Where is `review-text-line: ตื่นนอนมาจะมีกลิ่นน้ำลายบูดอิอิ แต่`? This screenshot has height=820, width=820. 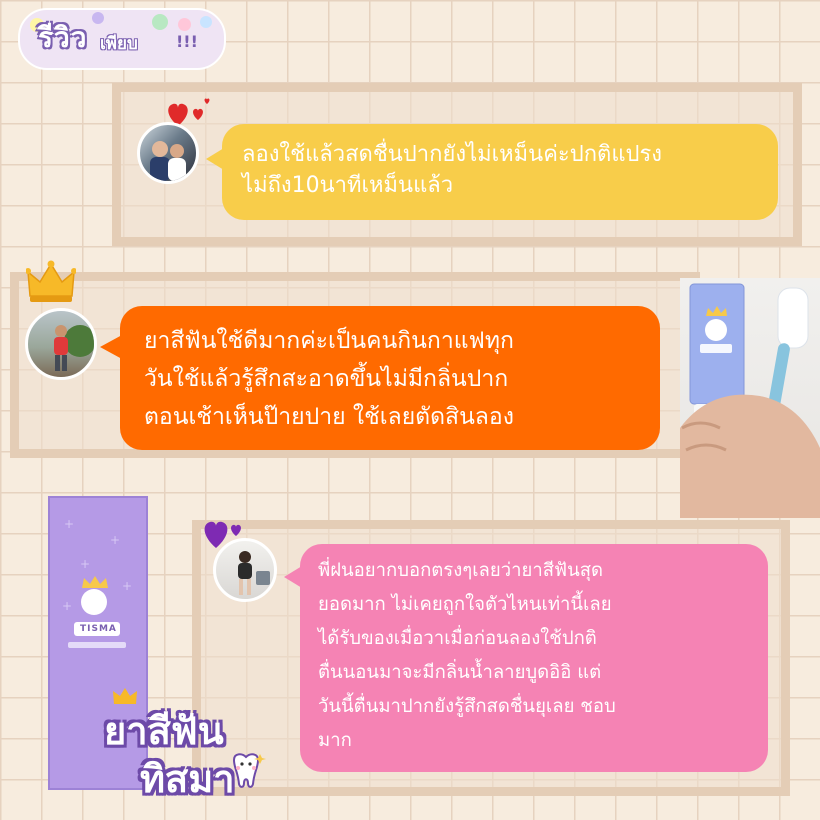
review-text-line: ตื่นนอนมาจะมีกลิ่นน้ำลายบูดอิอิ แต่ is located at coordinates (460, 672).